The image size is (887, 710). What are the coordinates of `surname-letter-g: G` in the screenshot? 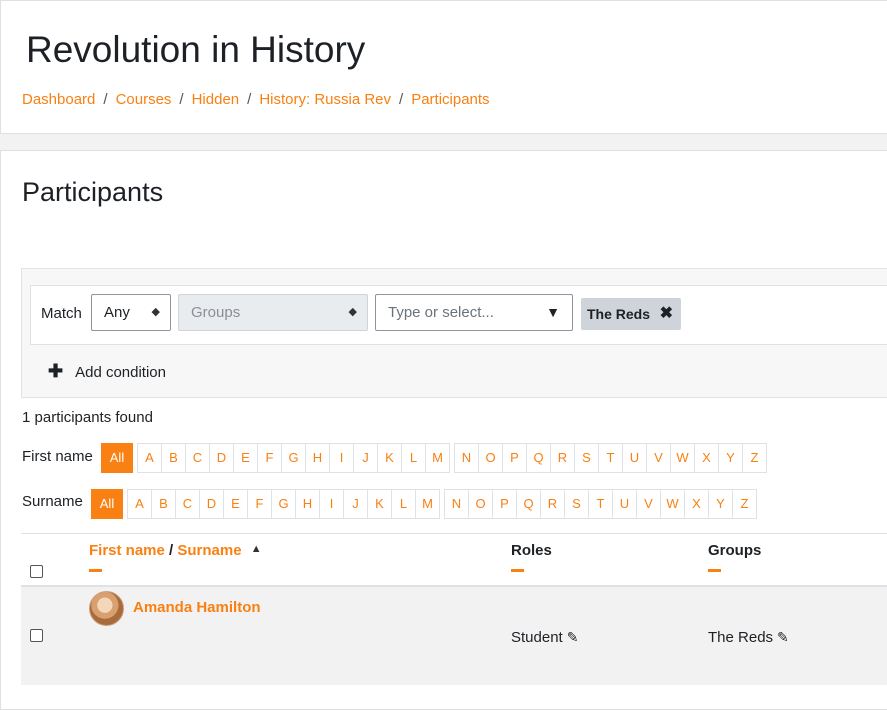 It's located at (283, 504).